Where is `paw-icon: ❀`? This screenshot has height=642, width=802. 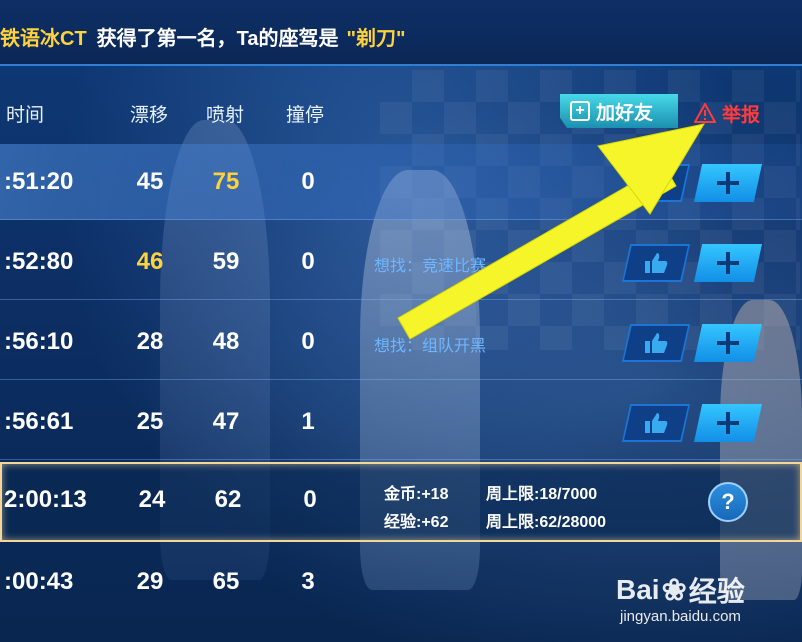 paw-icon: ❀ is located at coordinates (674, 590).